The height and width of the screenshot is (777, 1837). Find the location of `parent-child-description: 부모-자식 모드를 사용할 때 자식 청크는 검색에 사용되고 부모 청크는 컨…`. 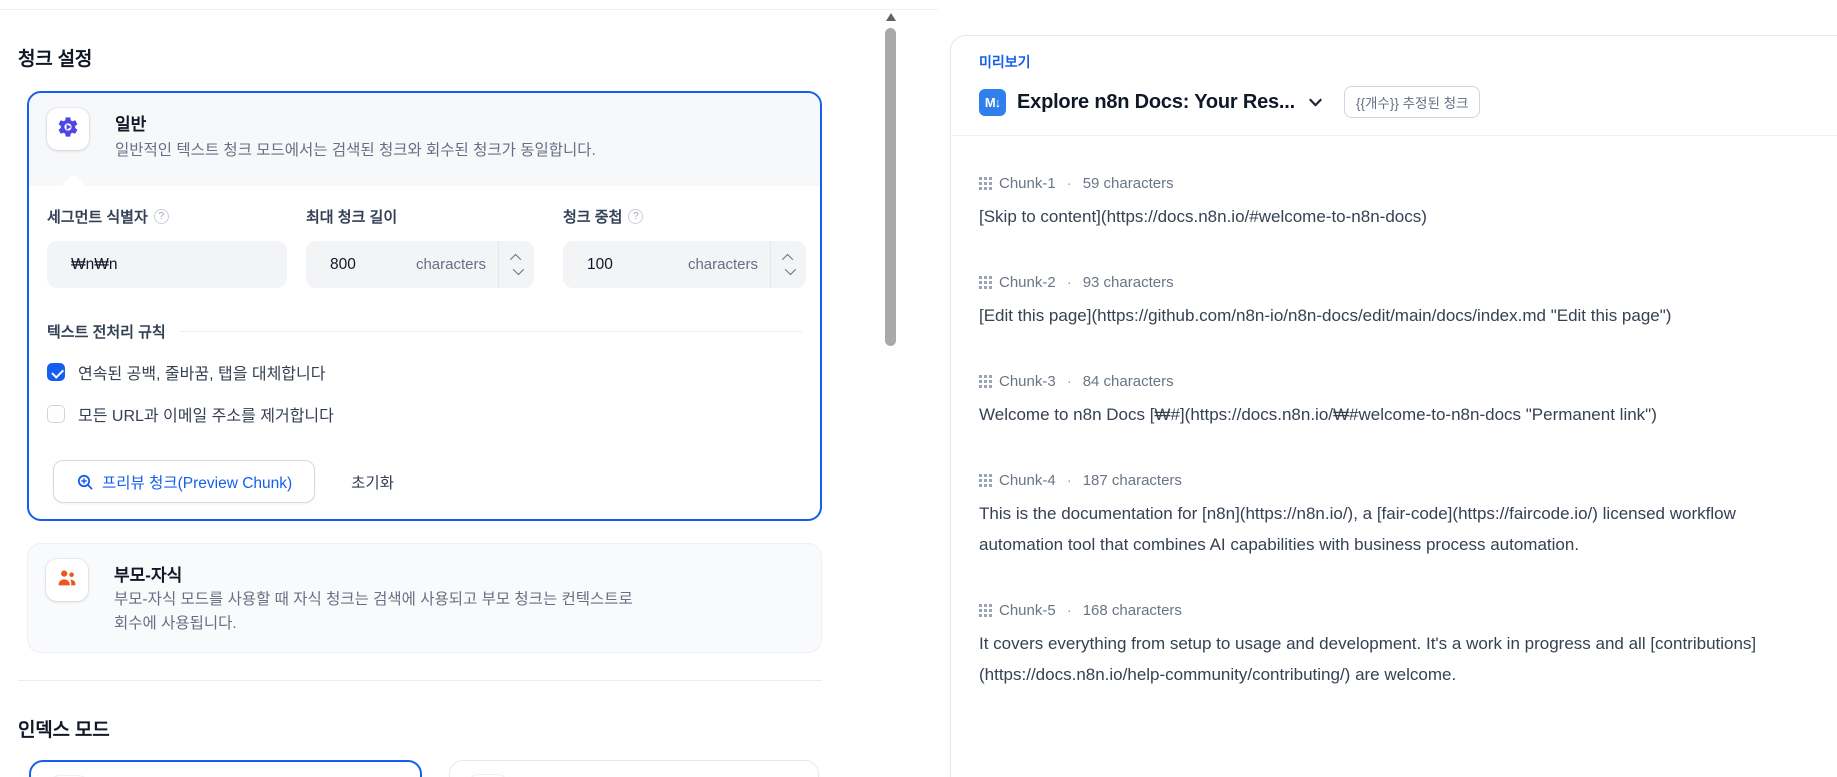

parent-child-description: 부모-자식 모드를 사용할 때 자식 청크는 검색에 사용되고 부모 청크는 컨… is located at coordinates (373, 611).